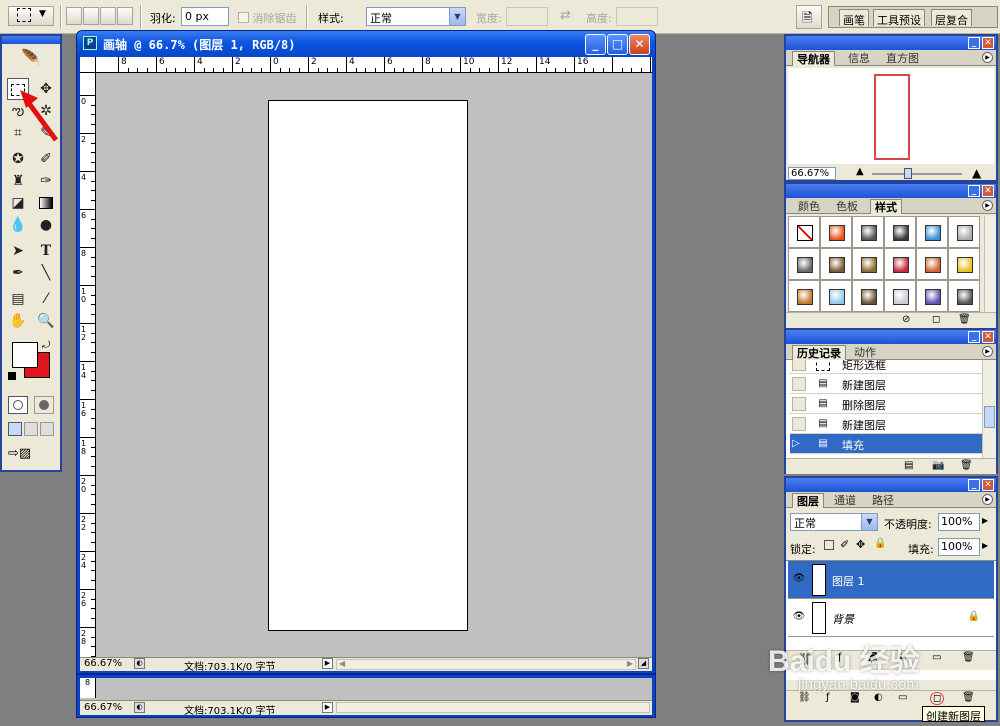  I want to click on vertical-ruler: 0 2 4 6 8 1 0 1 2 1 4 1 6 1 8 2 0 2 2 2 4 2 6 2 8, so click(88, 365).